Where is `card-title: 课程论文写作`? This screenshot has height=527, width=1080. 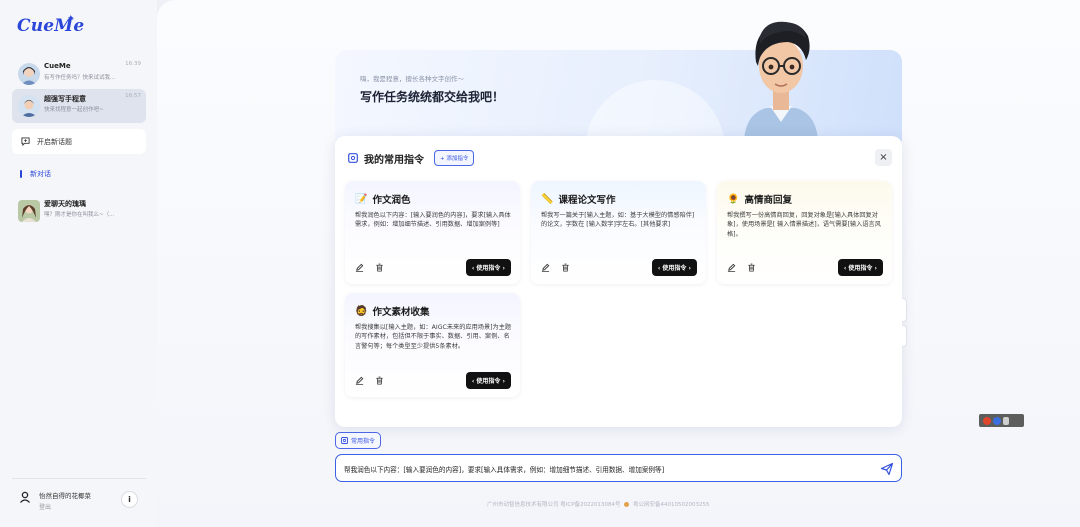 card-title: 课程论文写作 is located at coordinates (587, 200).